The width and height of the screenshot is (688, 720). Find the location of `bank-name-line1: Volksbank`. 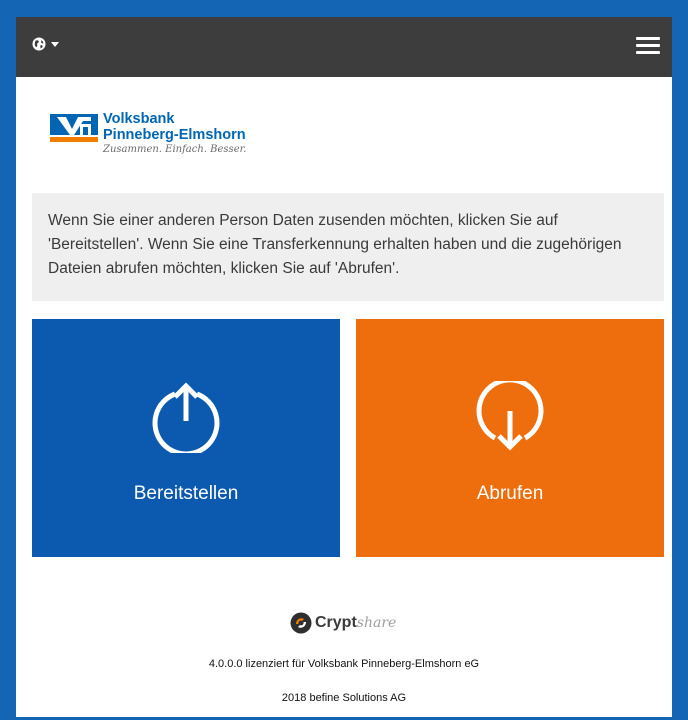

bank-name-line1: Volksbank is located at coordinates (139, 119).